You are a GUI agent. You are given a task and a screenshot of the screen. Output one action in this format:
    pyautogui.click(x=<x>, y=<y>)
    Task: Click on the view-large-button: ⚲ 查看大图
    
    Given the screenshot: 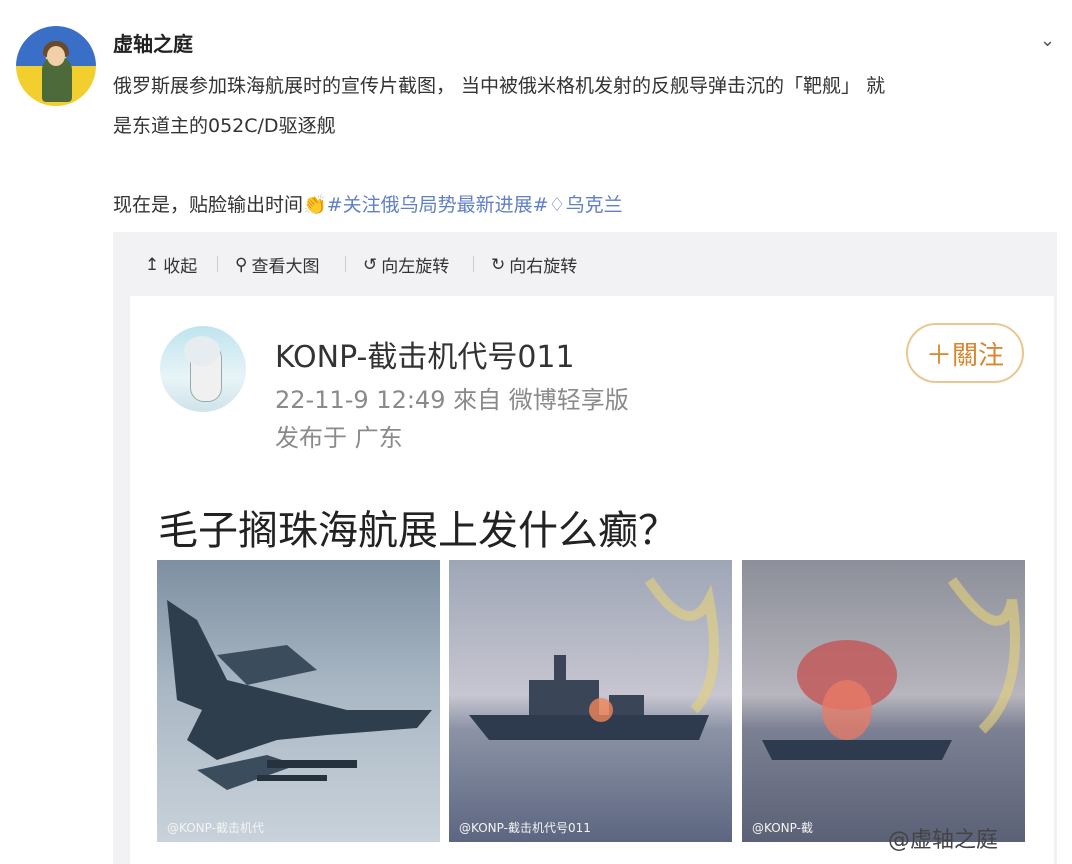 What is the action you would take?
    pyautogui.click(x=277, y=265)
    